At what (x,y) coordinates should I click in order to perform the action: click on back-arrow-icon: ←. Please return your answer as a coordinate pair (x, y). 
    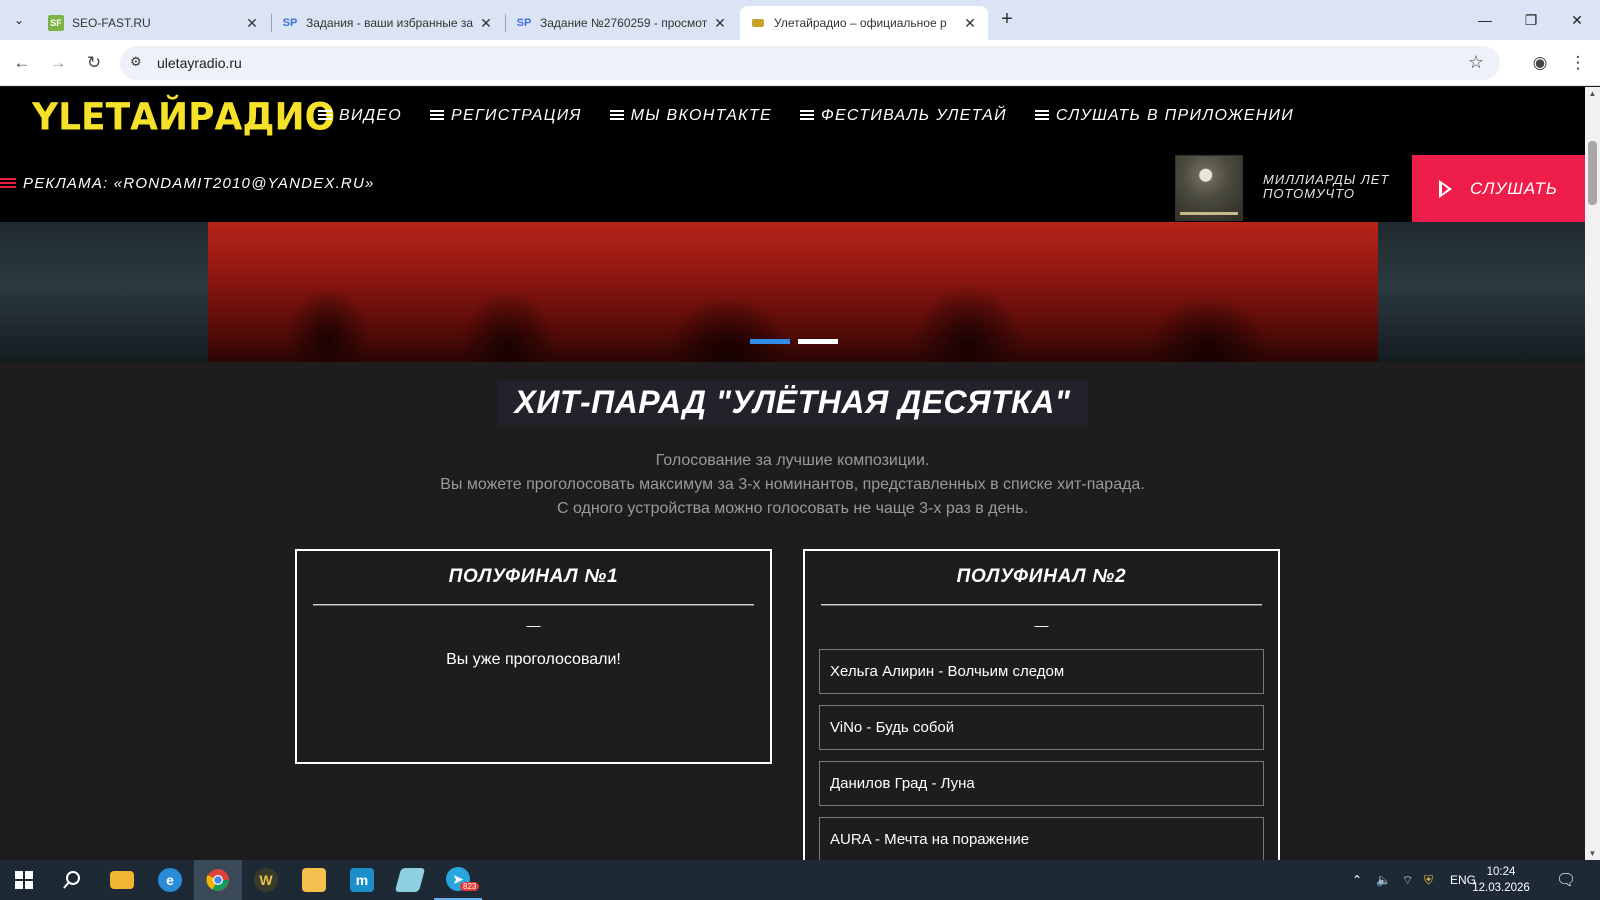
    Looking at the image, I should click on (22, 63).